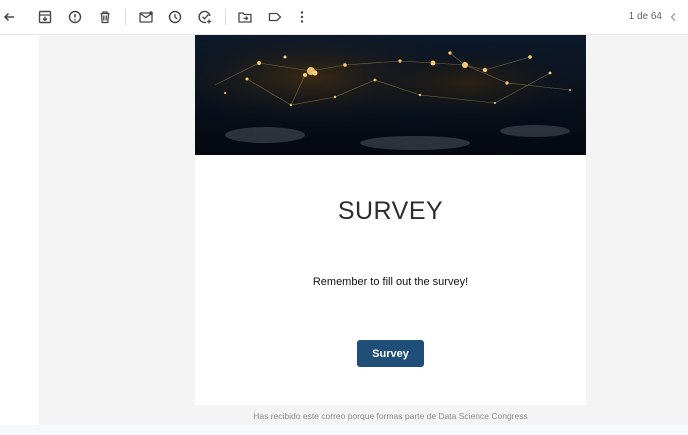  Describe the element at coordinates (75, 17) in the screenshot. I see `report-spam-icon` at that location.